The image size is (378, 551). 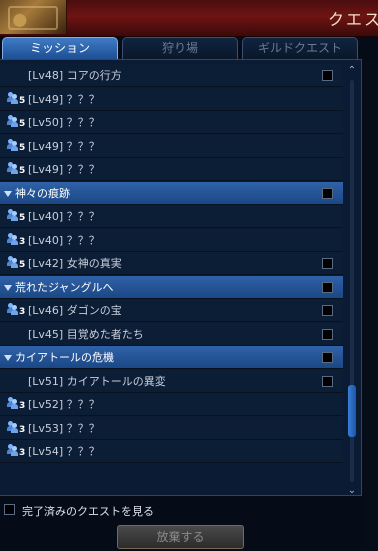 What do you see at coordinates (75, 75) in the screenshot?
I see `quest-label: [Lv48] コアの行方` at bounding box center [75, 75].